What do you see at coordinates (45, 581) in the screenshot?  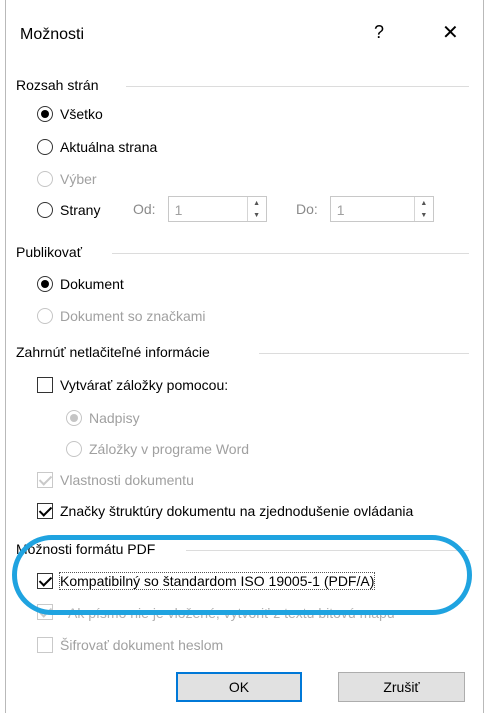 I see `checkbox-iso-pdfa-box` at bounding box center [45, 581].